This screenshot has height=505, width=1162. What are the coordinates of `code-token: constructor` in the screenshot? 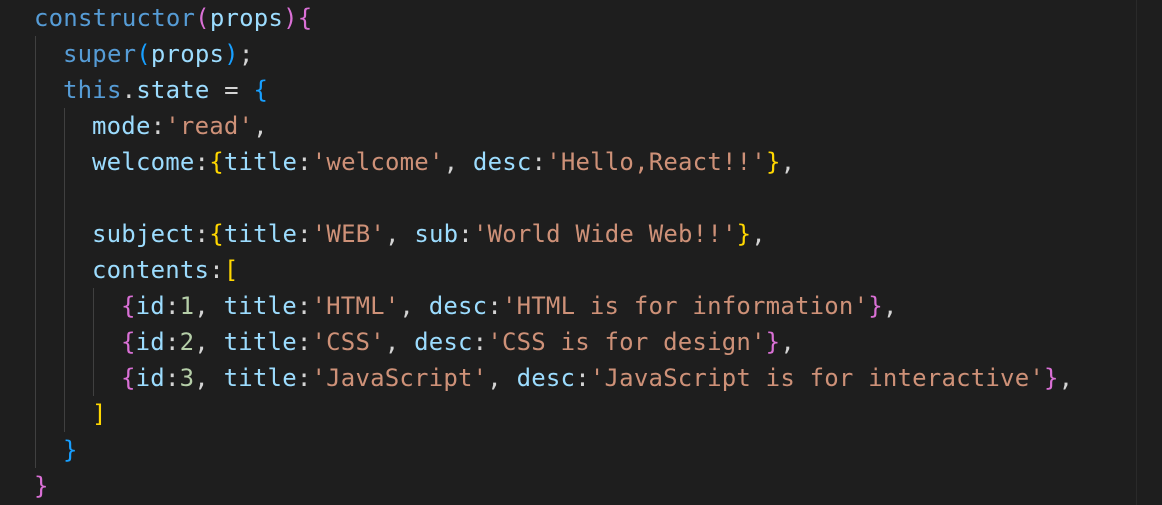 It's located at (115, 18).